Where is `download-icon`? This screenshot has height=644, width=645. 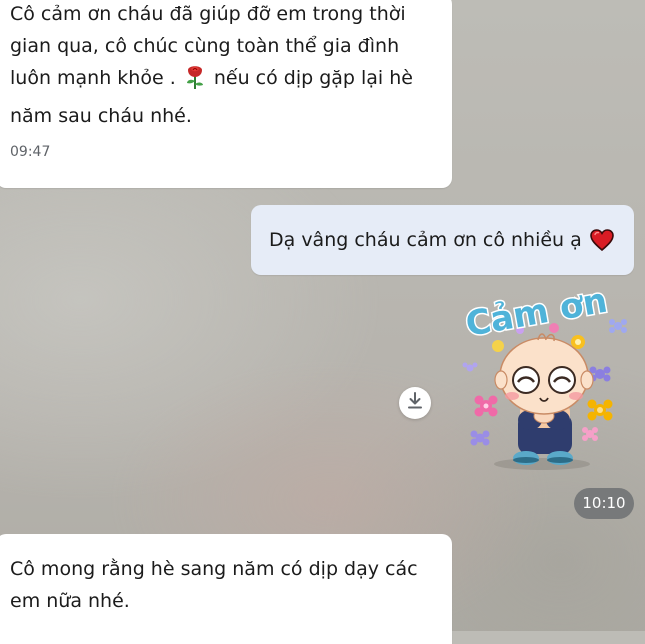
download-icon is located at coordinates (415, 403).